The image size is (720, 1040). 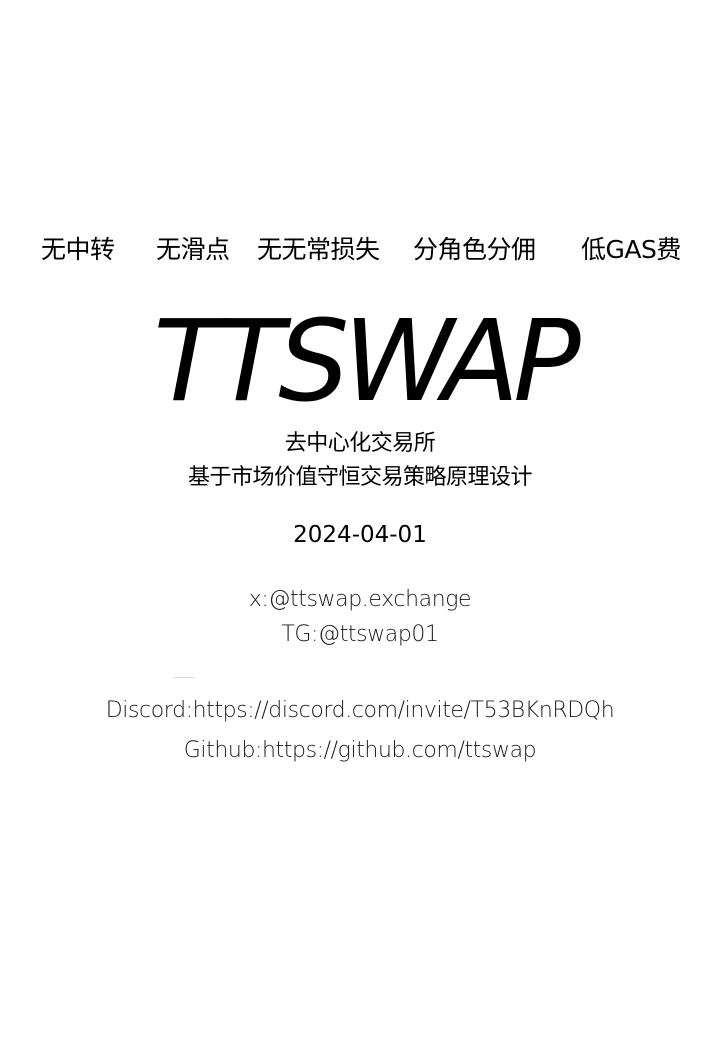 I want to click on divider-mark, so click(x=184, y=677).